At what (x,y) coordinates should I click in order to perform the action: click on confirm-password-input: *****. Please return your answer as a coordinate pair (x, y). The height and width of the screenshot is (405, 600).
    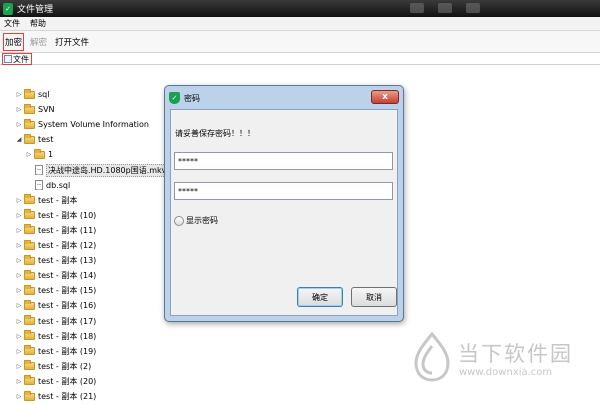
    Looking at the image, I should click on (283, 191).